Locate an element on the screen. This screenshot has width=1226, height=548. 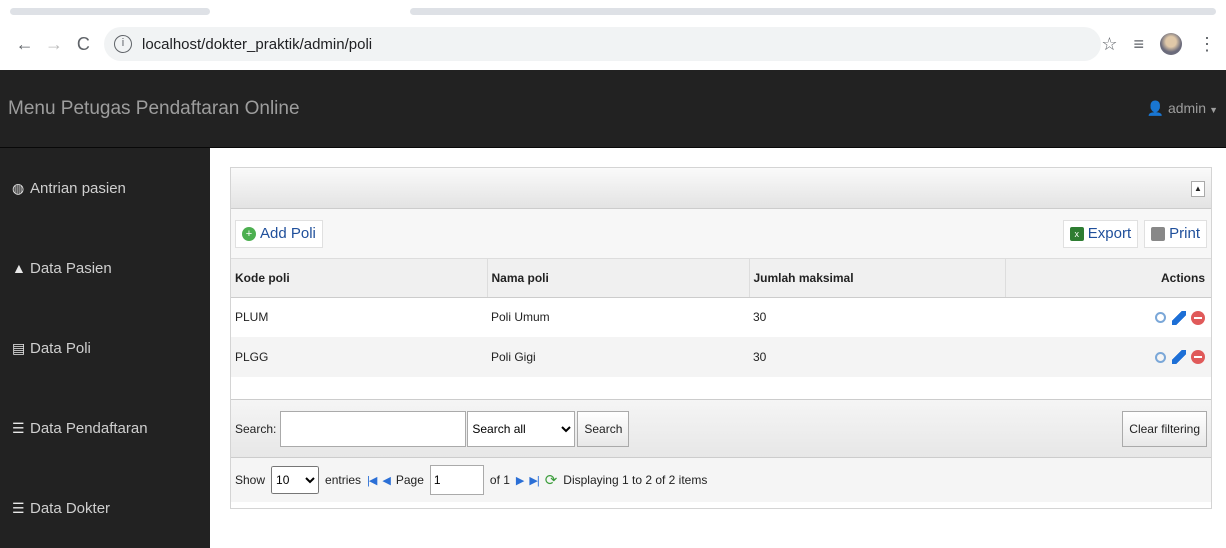
sidebar-item-label: Data Dokter is located at coordinates (70, 508).